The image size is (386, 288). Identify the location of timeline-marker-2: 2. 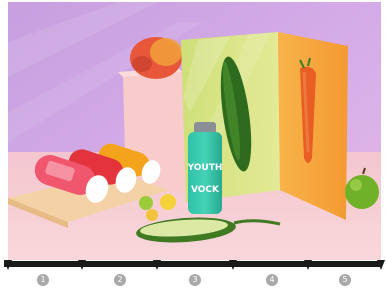
(120, 280).